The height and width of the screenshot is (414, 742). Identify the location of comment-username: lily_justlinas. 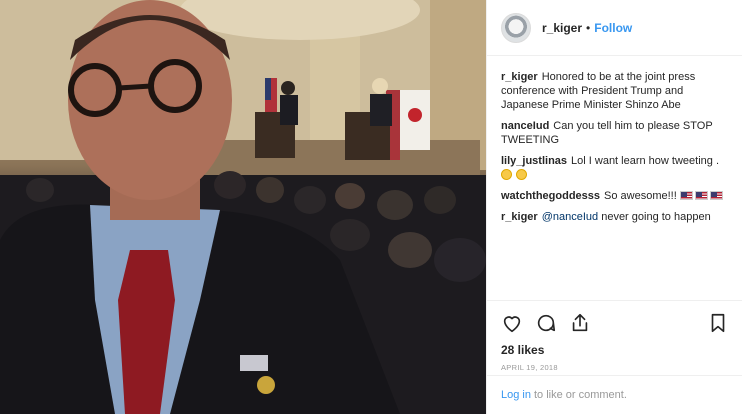
(534, 161).